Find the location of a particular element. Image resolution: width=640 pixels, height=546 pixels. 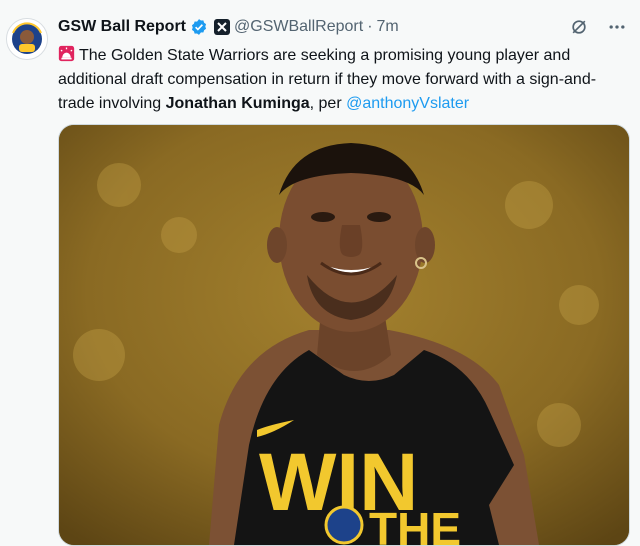

mention-link: @anthonyVslater is located at coordinates (407, 103).